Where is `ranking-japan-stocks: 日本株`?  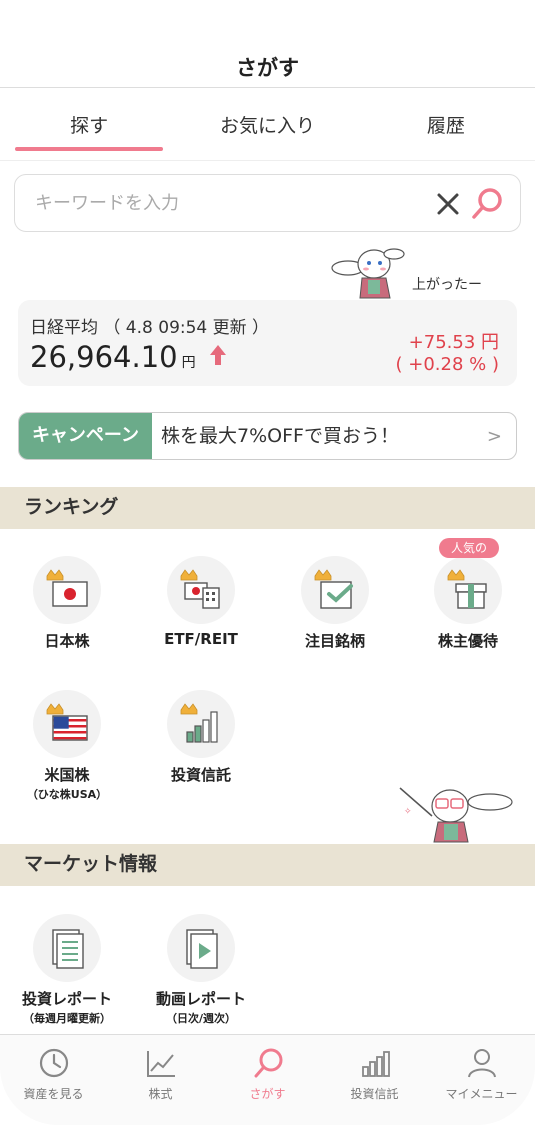 ranking-japan-stocks: 日本株 is located at coordinates (67, 606).